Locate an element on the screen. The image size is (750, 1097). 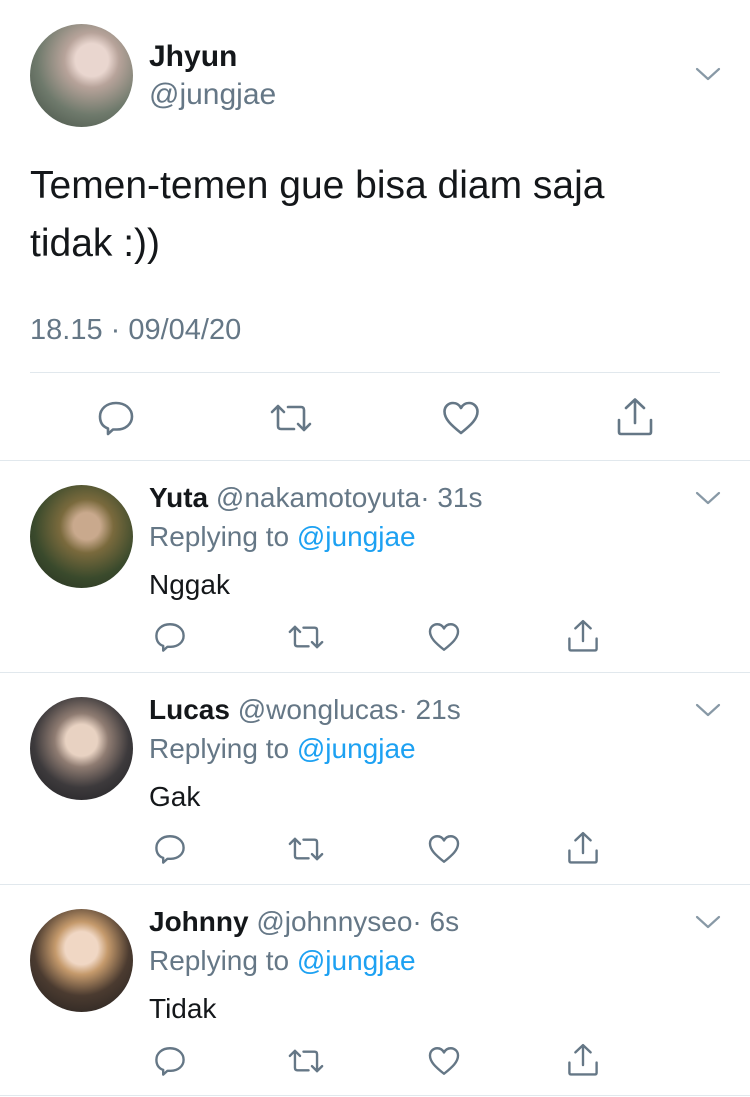
reply-text: Nggak is located at coordinates (189, 584).